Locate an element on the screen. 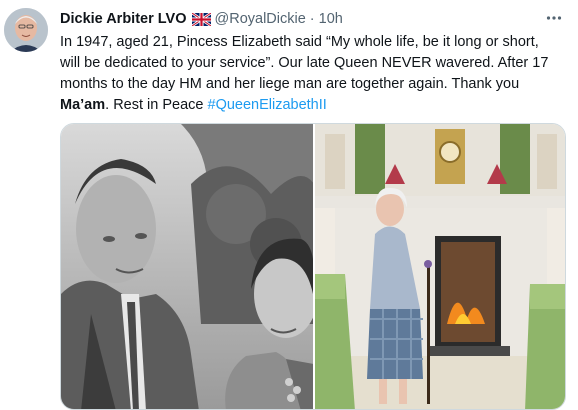  tweet-text-bold: Ma’am is located at coordinates (83, 105).